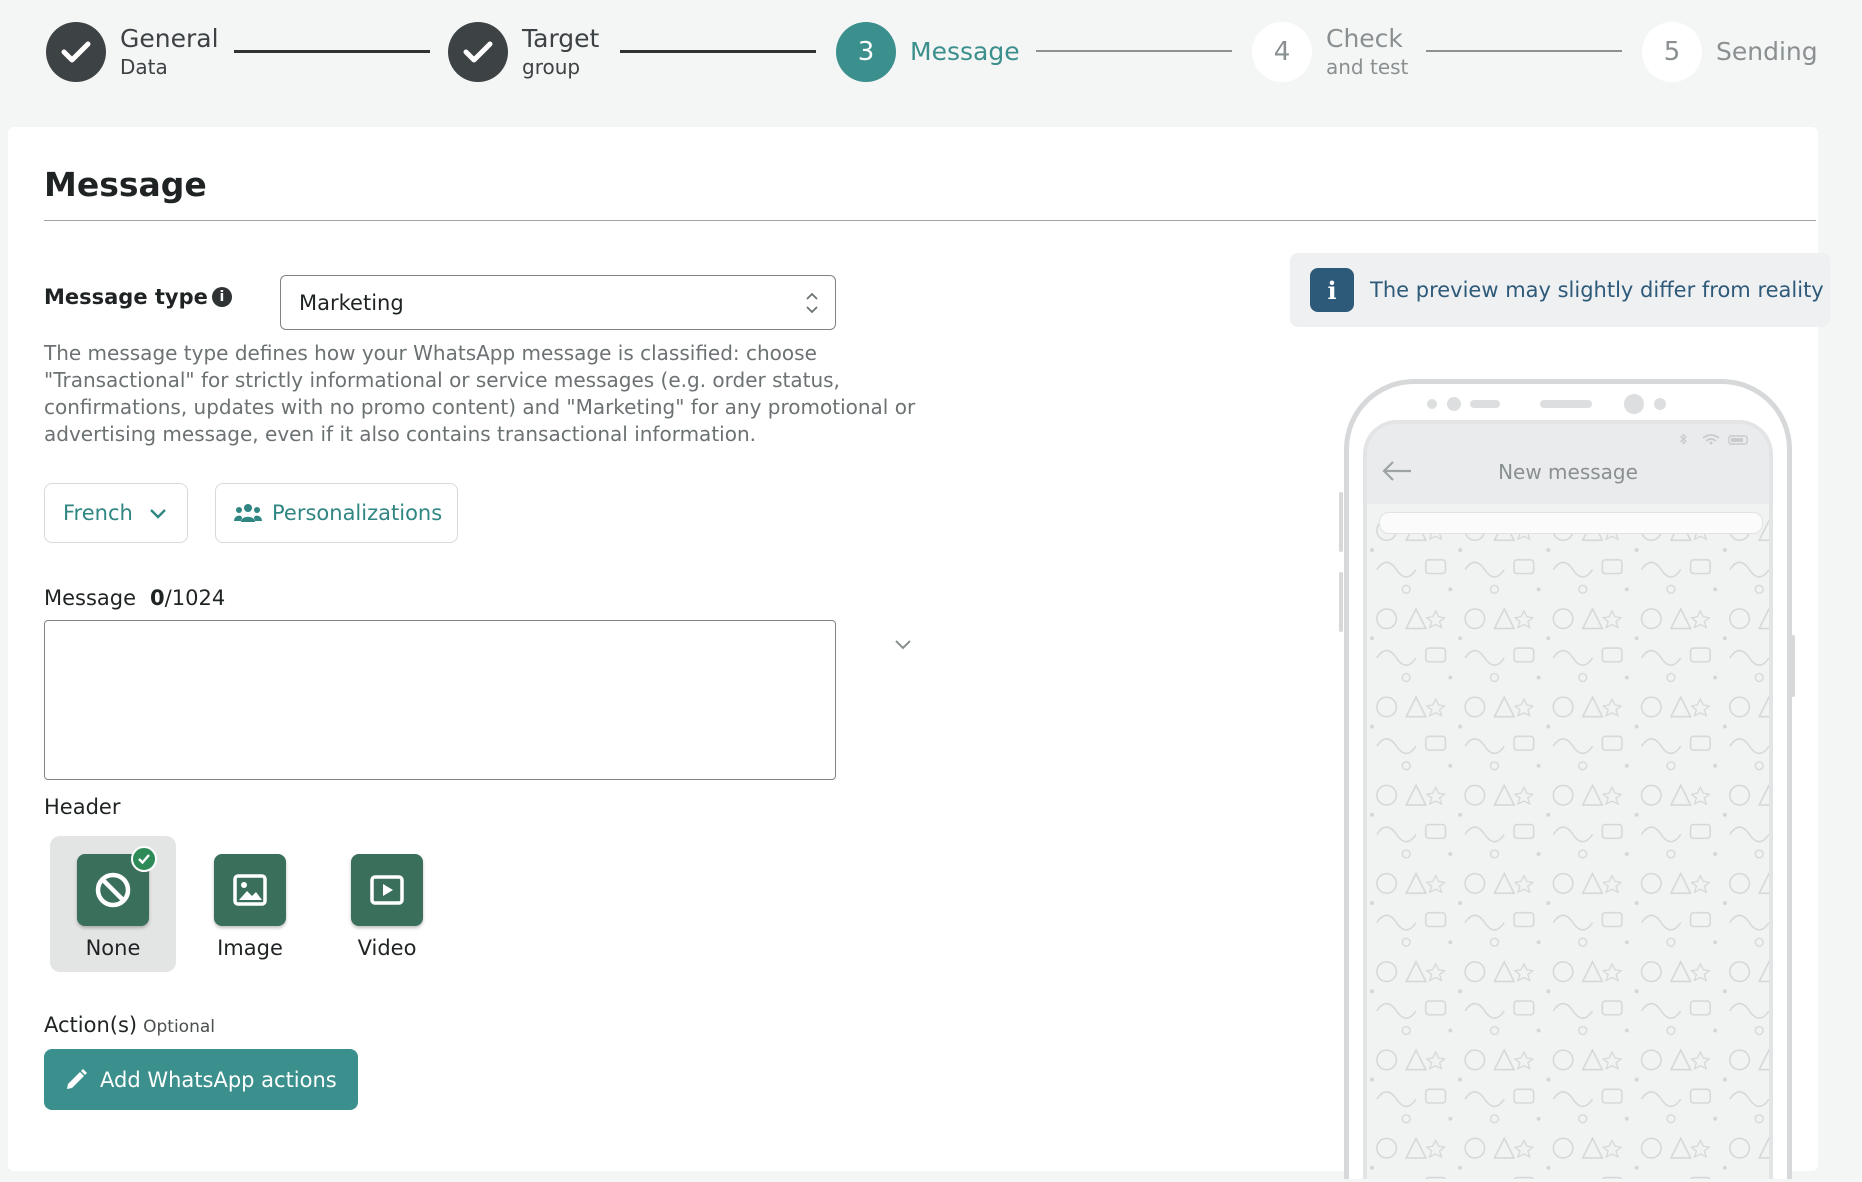 The height and width of the screenshot is (1182, 1862). I want to click on step-title: Sending, so click(1767, 51).